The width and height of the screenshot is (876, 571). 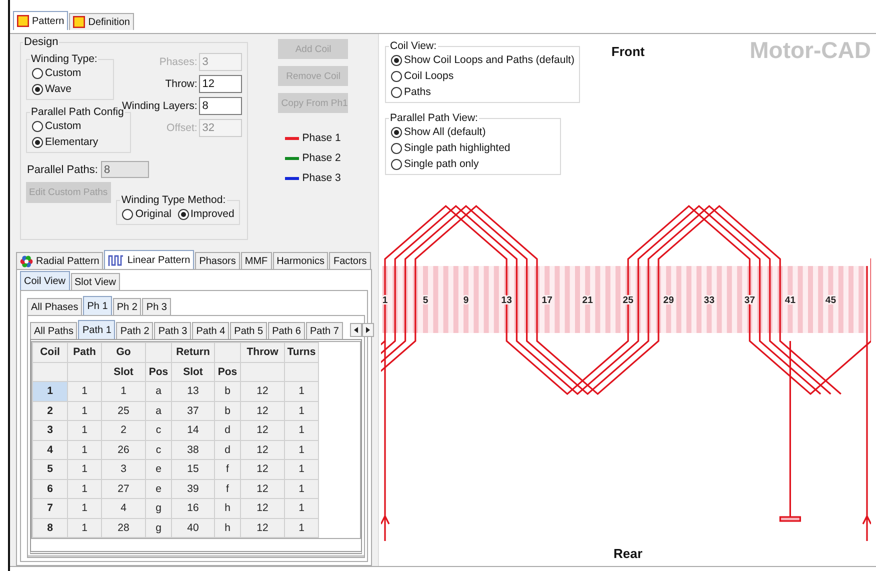 What do you see at coordinates (50, 469) in the screenshot?
I see `row-header: 5` at bounding box center [50, 469].